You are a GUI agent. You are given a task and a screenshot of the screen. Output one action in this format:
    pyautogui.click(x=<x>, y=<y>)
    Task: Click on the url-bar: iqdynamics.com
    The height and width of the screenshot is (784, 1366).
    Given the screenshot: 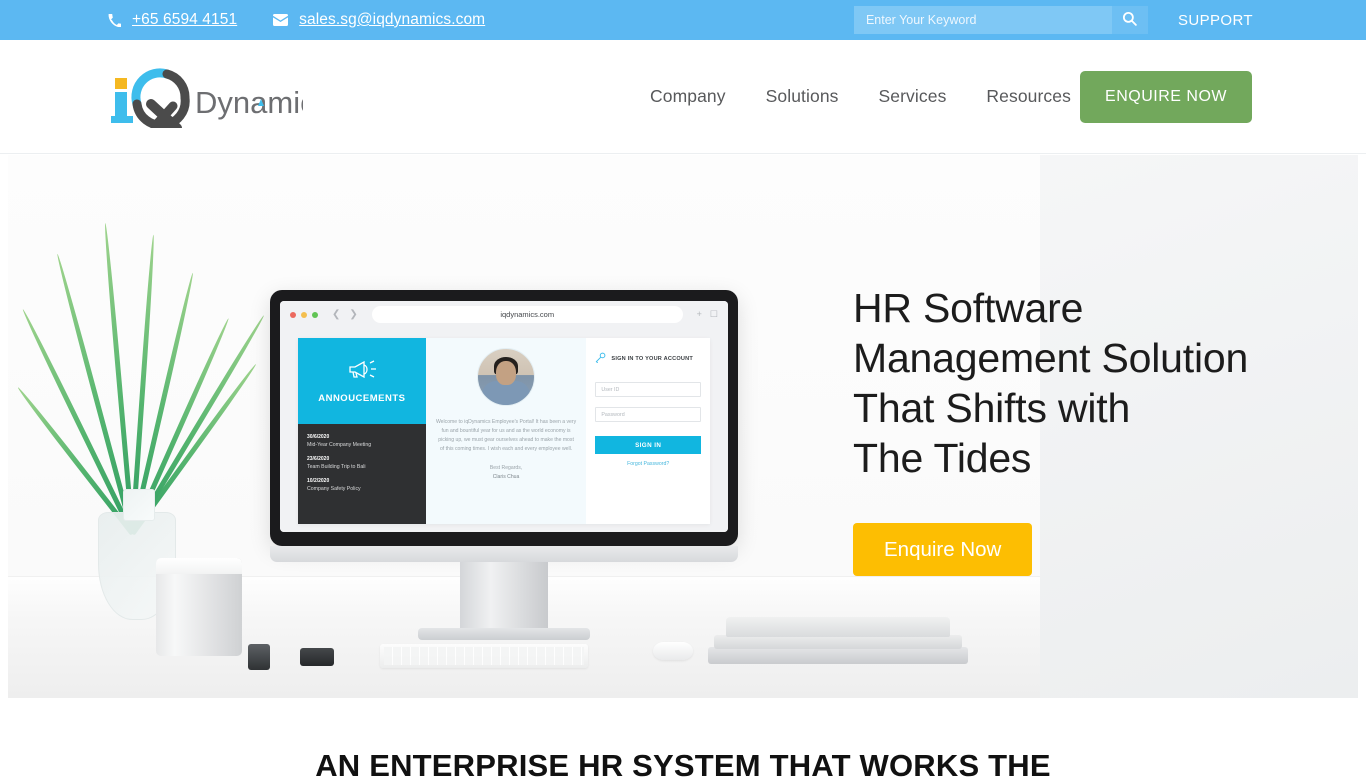 What is the action you would take?
    pyautogui.click(x=527, y=314)
    